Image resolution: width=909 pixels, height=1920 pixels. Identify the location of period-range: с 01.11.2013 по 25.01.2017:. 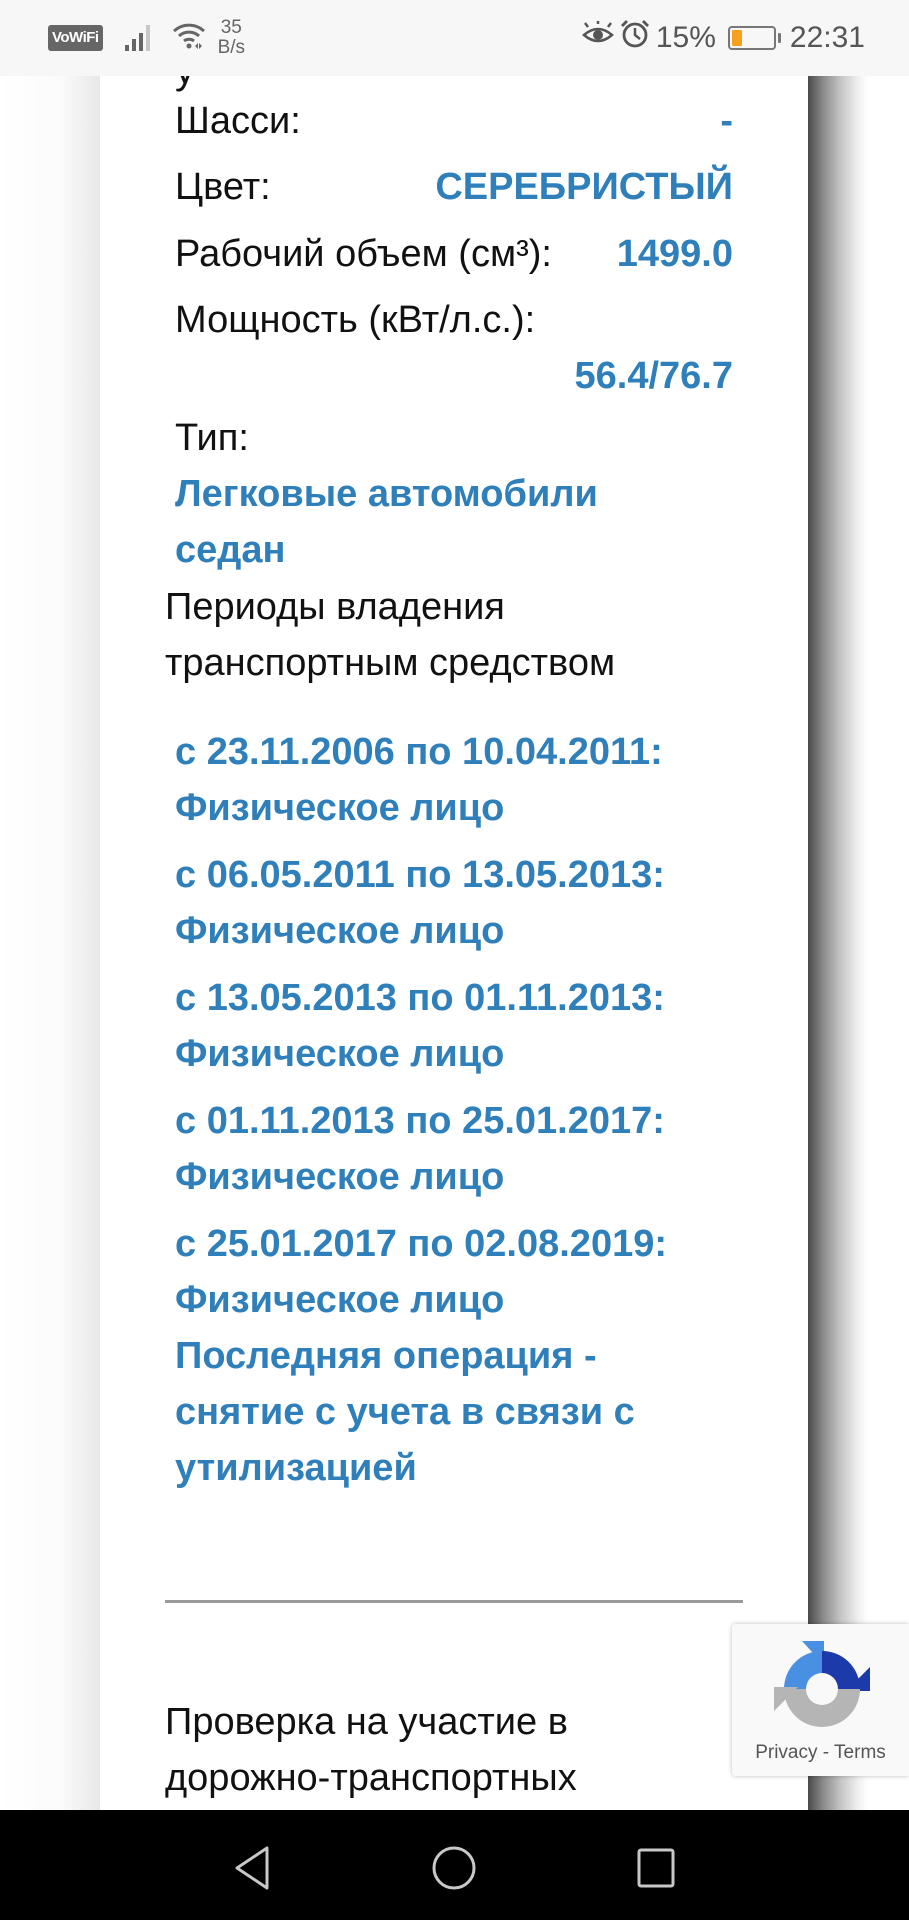
(420, 1121).